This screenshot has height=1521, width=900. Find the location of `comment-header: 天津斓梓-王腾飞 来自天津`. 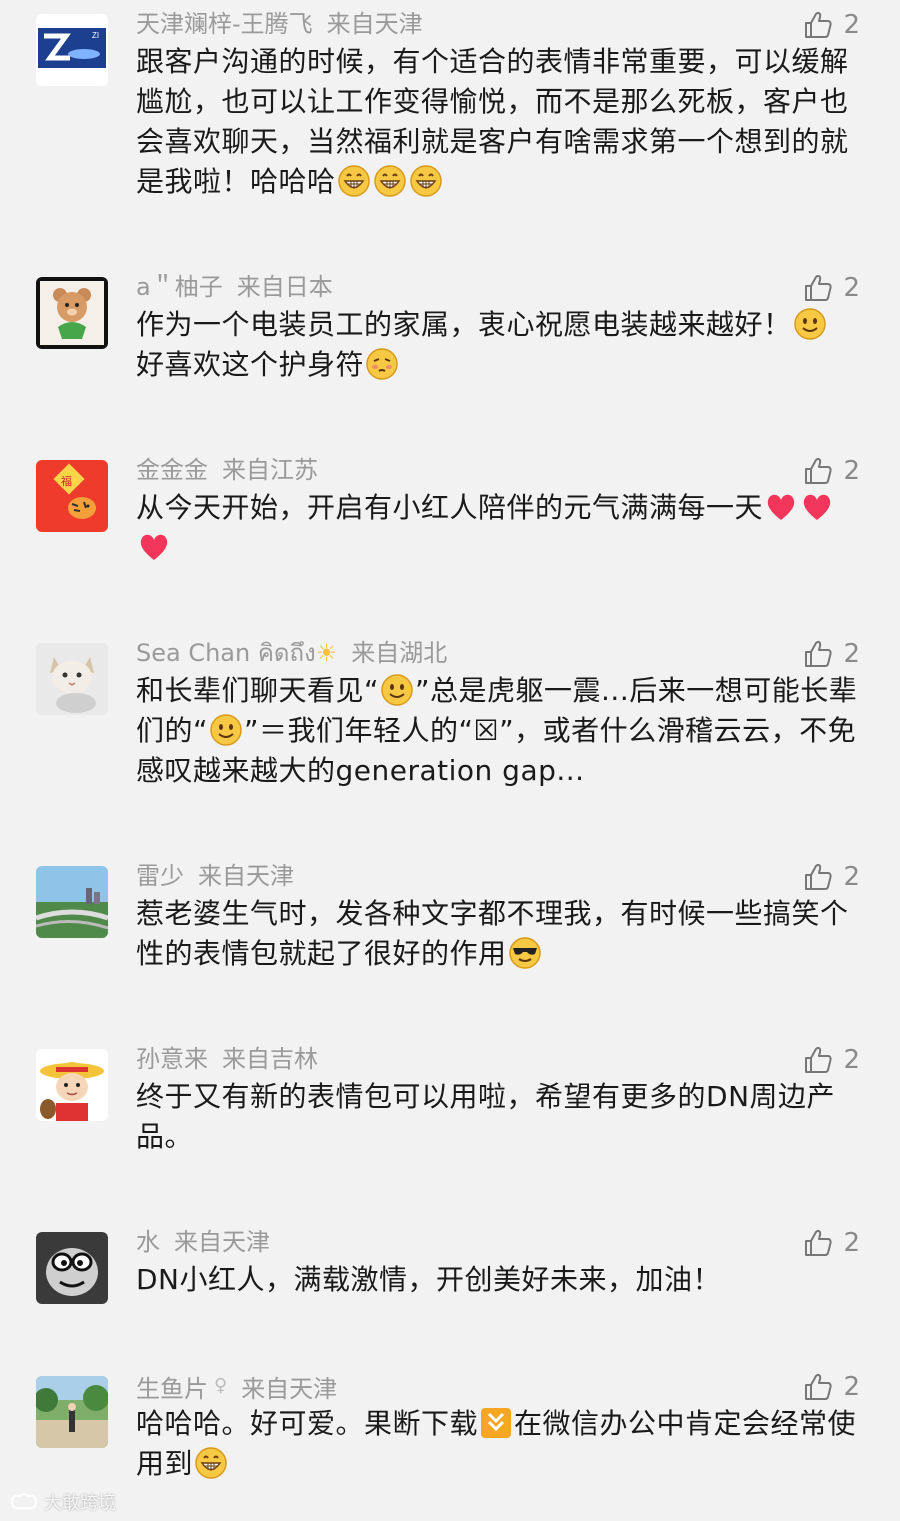

comment-header: 天津斓梓-王腾飞 来自天津 is located at coordinates (279, 24).